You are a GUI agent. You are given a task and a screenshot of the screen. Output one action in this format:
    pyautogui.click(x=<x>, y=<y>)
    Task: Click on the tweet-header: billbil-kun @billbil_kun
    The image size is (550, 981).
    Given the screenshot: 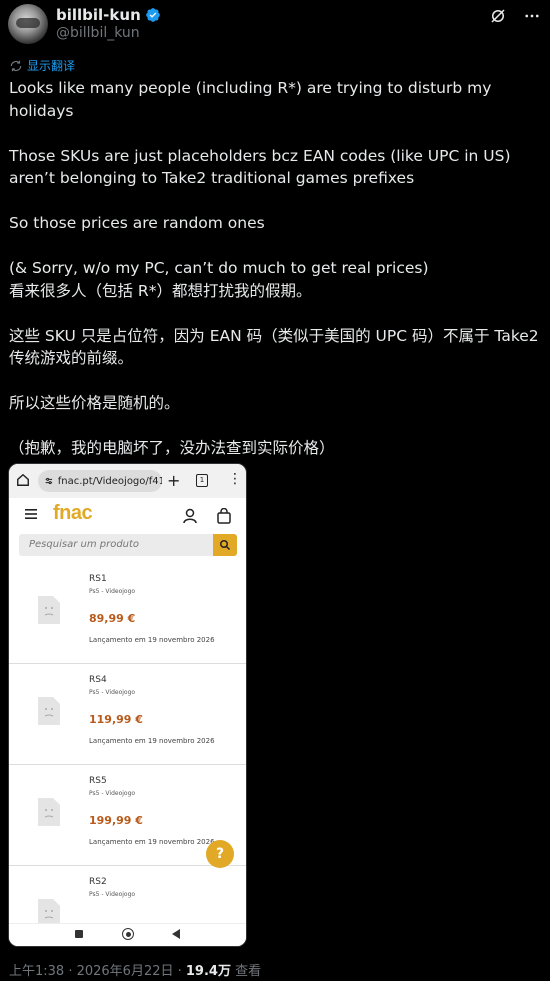 What is the action you would take?
    pyautogui.click(x=275, y=24)
    